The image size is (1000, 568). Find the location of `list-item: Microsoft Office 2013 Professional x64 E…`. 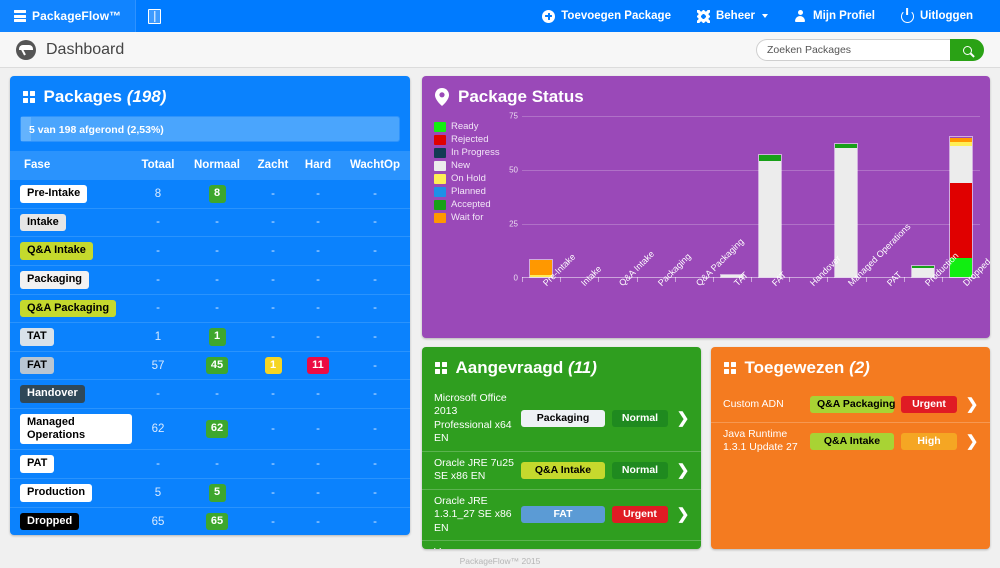

list-item: Microsoft Office 2013 Professional x64 E… is located at coordinates (561, 419).